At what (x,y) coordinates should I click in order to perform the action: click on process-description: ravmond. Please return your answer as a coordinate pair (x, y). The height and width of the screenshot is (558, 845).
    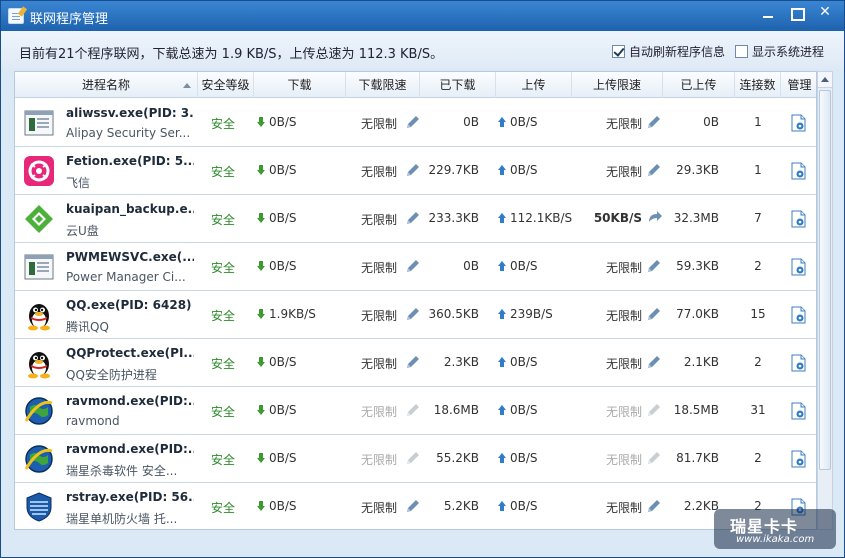
    Looking at the image, I should click on (93, 421).